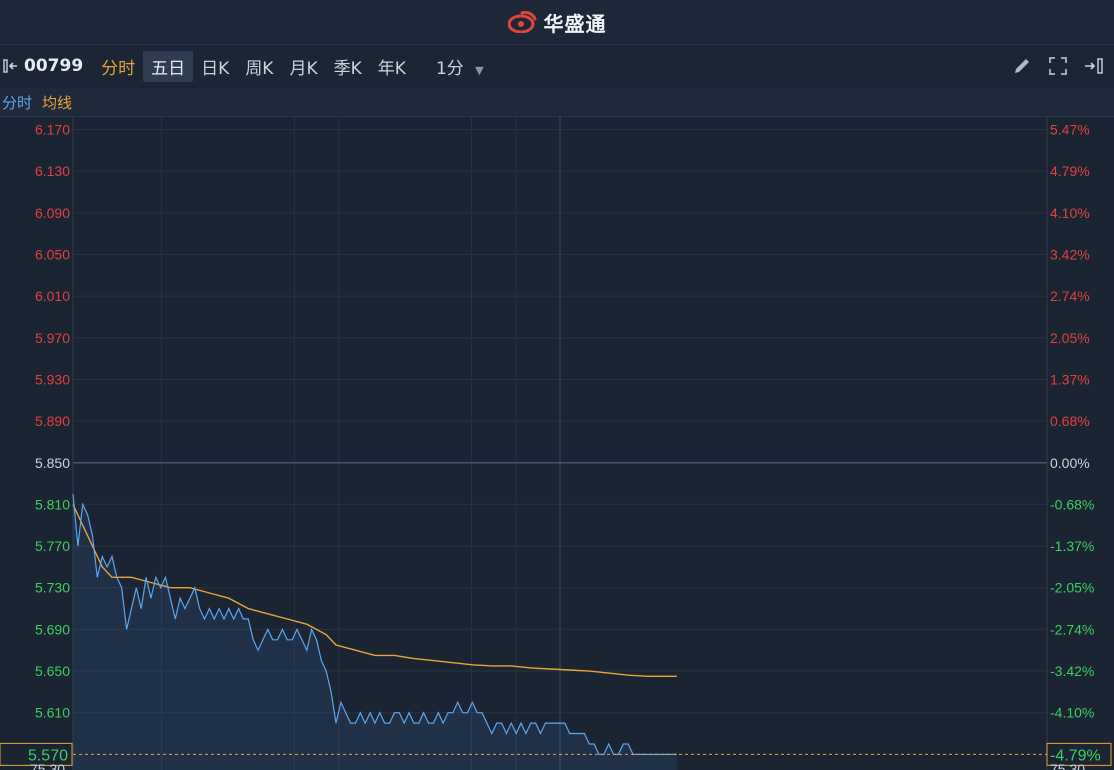 Image resolution: width=1114 pixels, height=770 pixels. Describe the element at coordinates (57, 102) in the screenshot. I see `indicator-average: 均线` at that location.